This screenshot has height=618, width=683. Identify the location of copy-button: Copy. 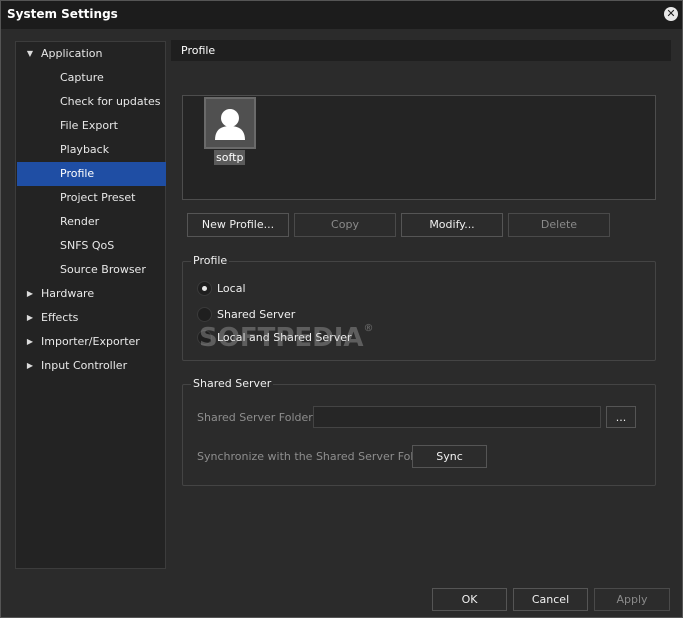
(345, 225).